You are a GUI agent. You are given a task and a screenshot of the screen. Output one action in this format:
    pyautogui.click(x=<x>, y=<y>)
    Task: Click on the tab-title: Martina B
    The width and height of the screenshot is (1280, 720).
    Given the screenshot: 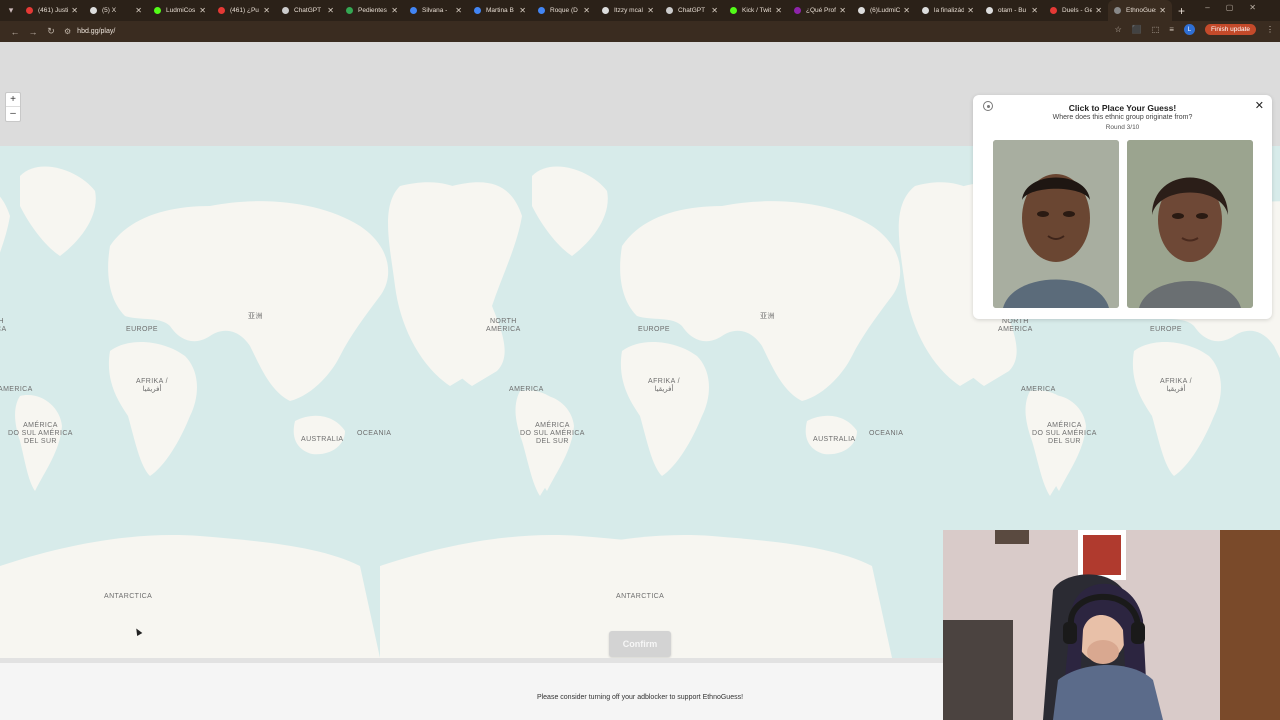 What is the action you would take?
    pyautogui.click(x=500, y=10)
    